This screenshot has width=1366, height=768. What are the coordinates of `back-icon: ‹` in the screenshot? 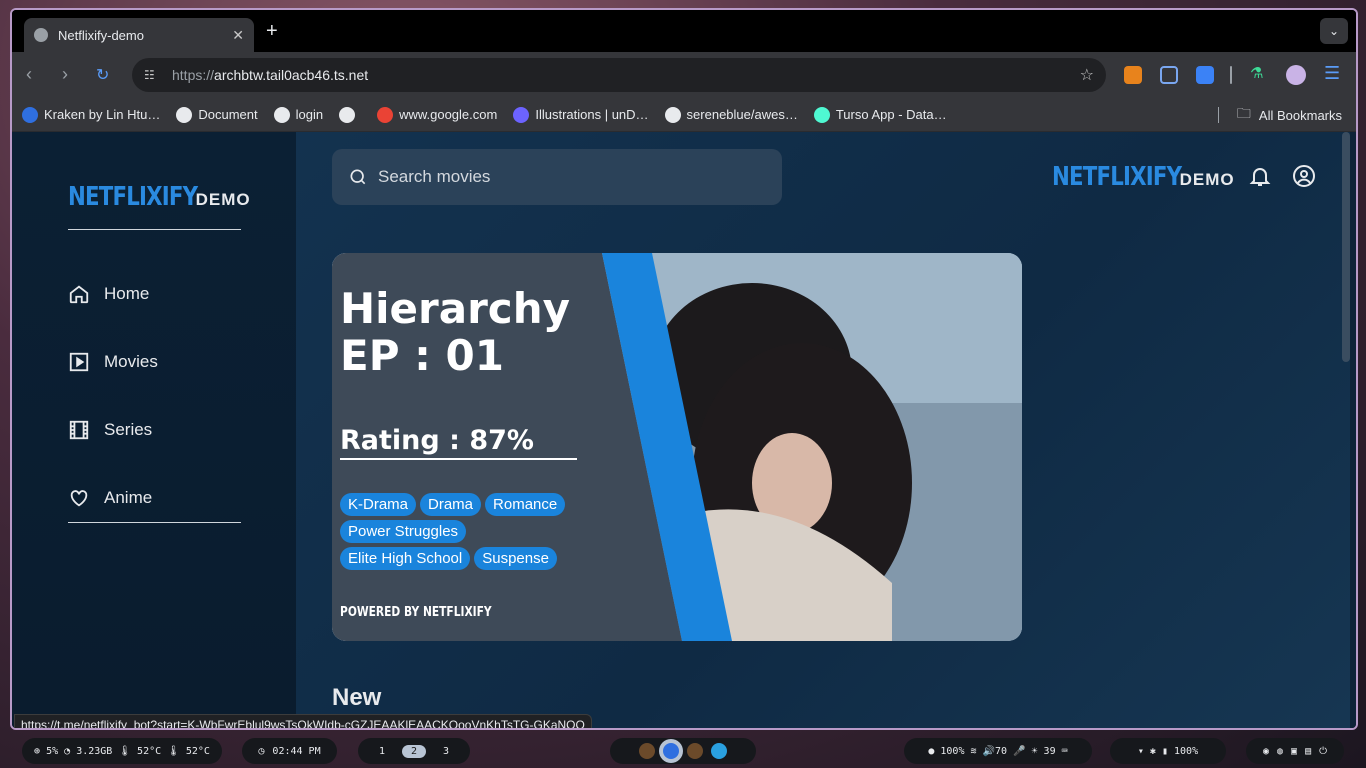 It's located at (29, 74).